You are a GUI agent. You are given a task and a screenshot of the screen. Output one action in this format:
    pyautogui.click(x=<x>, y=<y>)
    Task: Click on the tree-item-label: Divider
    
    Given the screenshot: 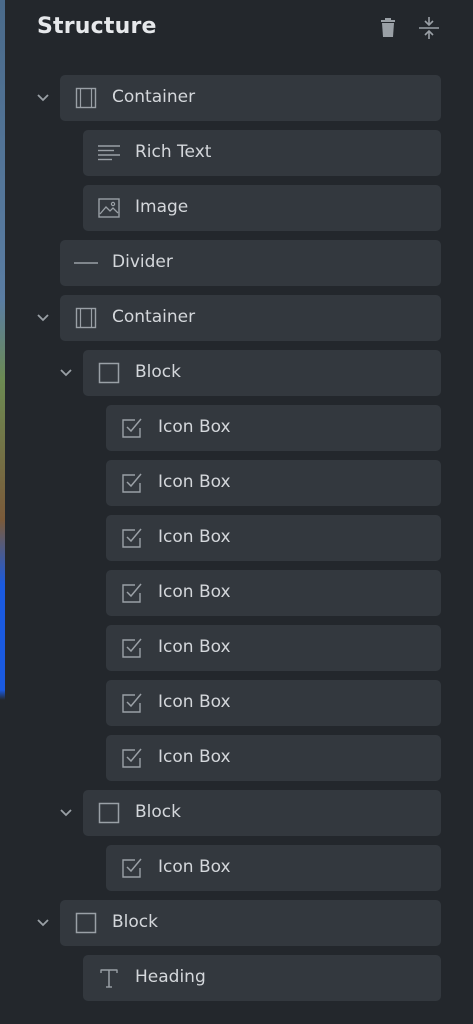 What is the action you would take?
    pyautogui.click(x=142, y=262)
    